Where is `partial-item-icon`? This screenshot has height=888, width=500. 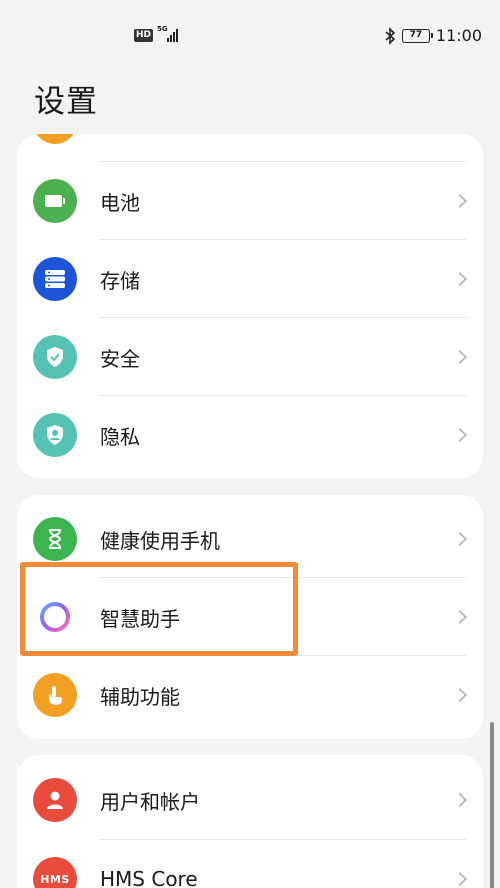 partial-item-icon is located at coordinates (55, 139).